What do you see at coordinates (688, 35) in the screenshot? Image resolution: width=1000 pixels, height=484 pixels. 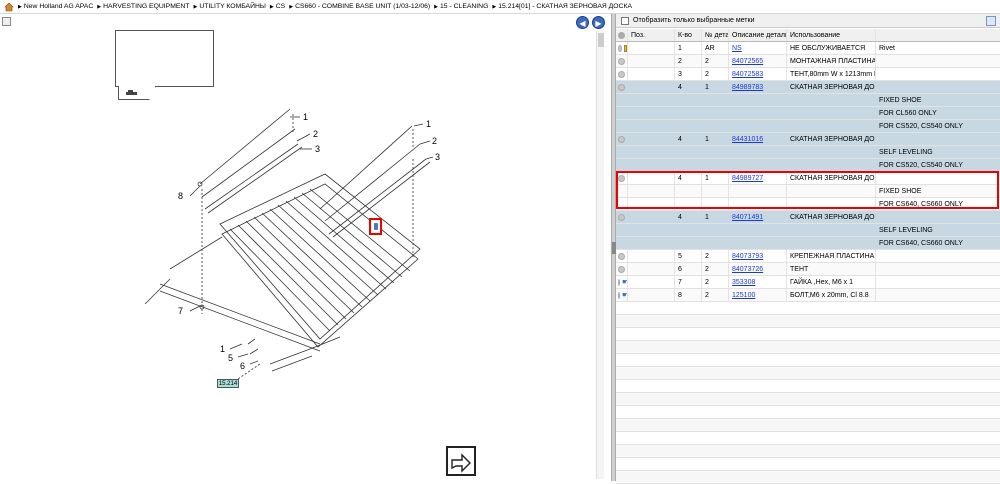 I see `column-header: К-во` at bounding box center [688, 35].